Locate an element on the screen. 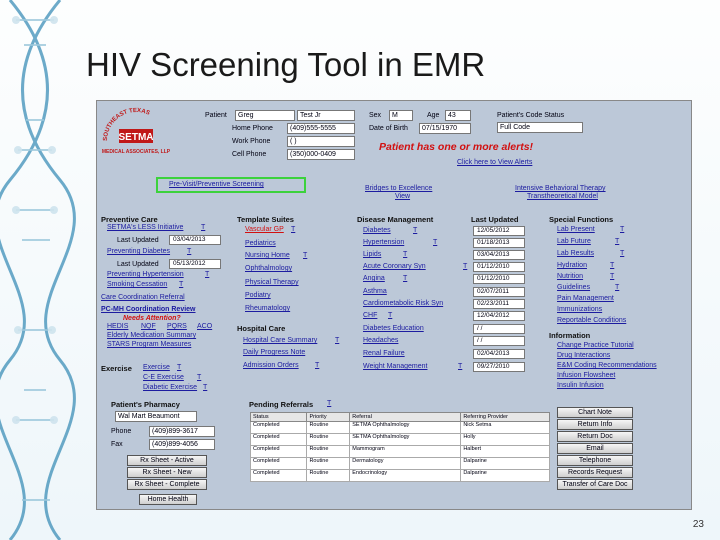 The width and height of the screenshot is (720, 540). hospital-summary-link: Hospital Care Summary is located at coordinates (280, 340).